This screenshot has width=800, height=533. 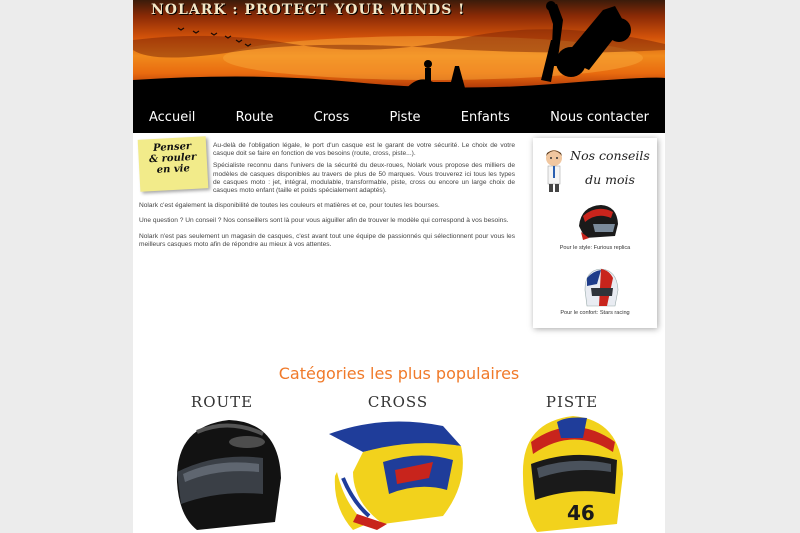 What do you see at coordinates (172, 117) in the screenshot?
I see `nav-item-accueil: Accueil` at bounding box center [172, 117].